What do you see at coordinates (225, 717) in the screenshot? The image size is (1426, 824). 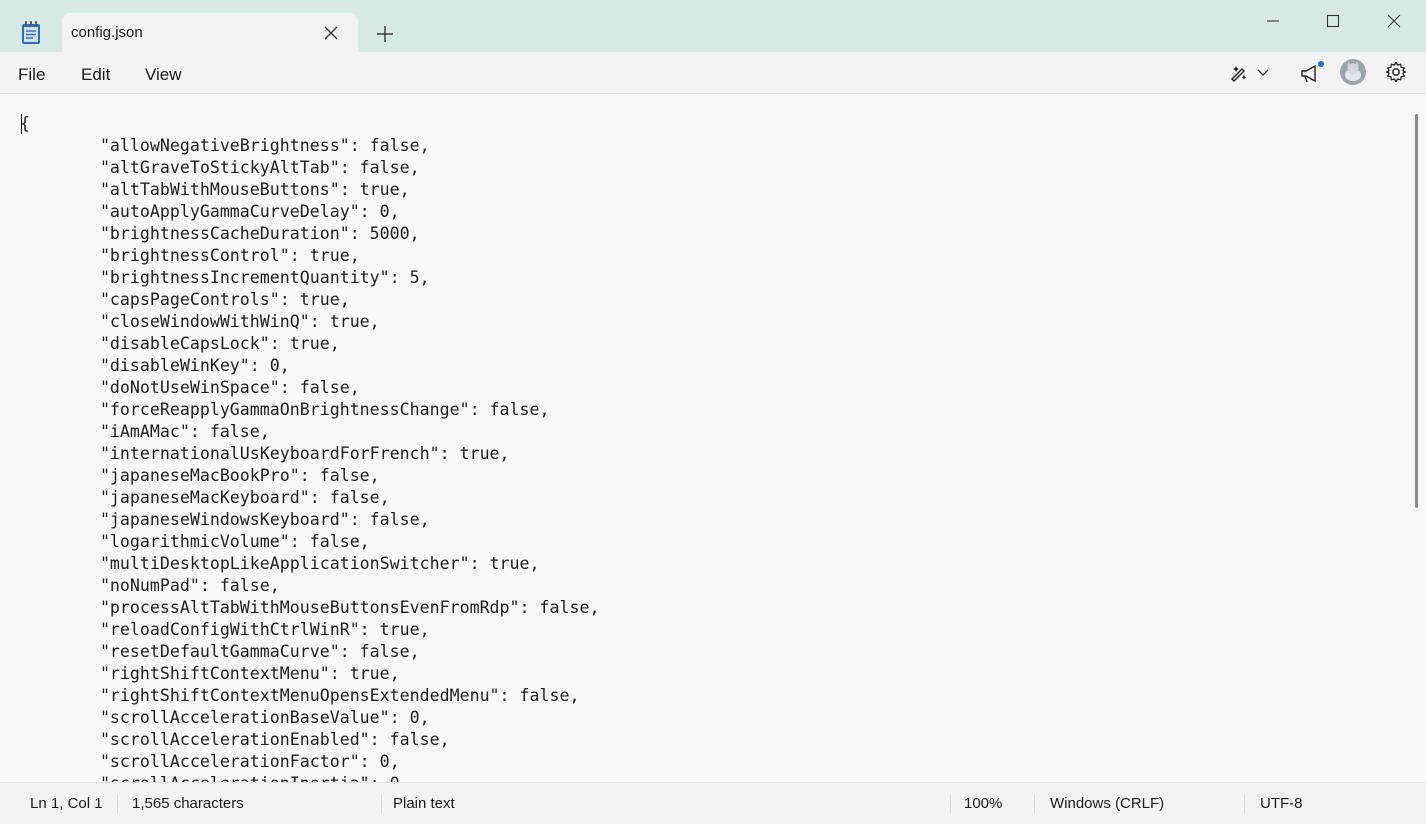 I see `code-line: "scrollAccelerationBaseValue": 0,` at bounding box center [225, 717].